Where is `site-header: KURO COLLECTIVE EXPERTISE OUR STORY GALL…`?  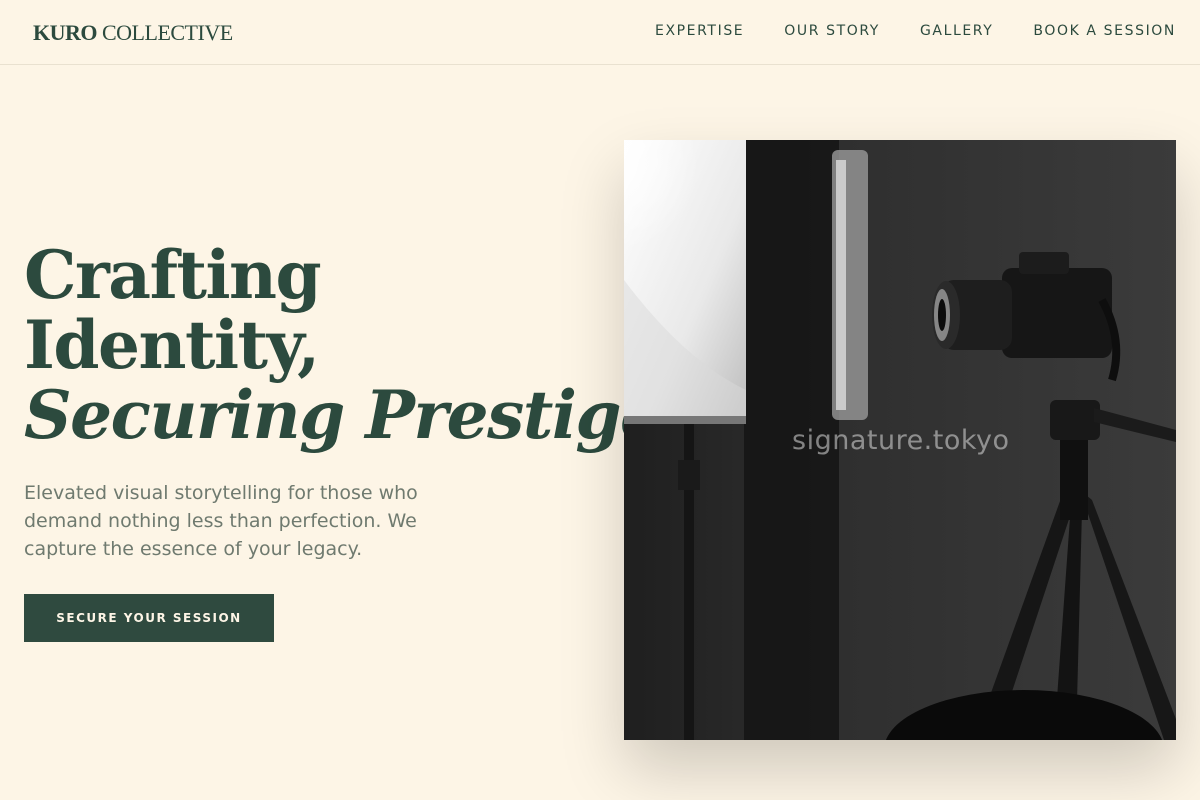
site-header: KURO COLLECTIVE EXPERTISE OUR STORY GALL… is located at coordinates (600, 32).